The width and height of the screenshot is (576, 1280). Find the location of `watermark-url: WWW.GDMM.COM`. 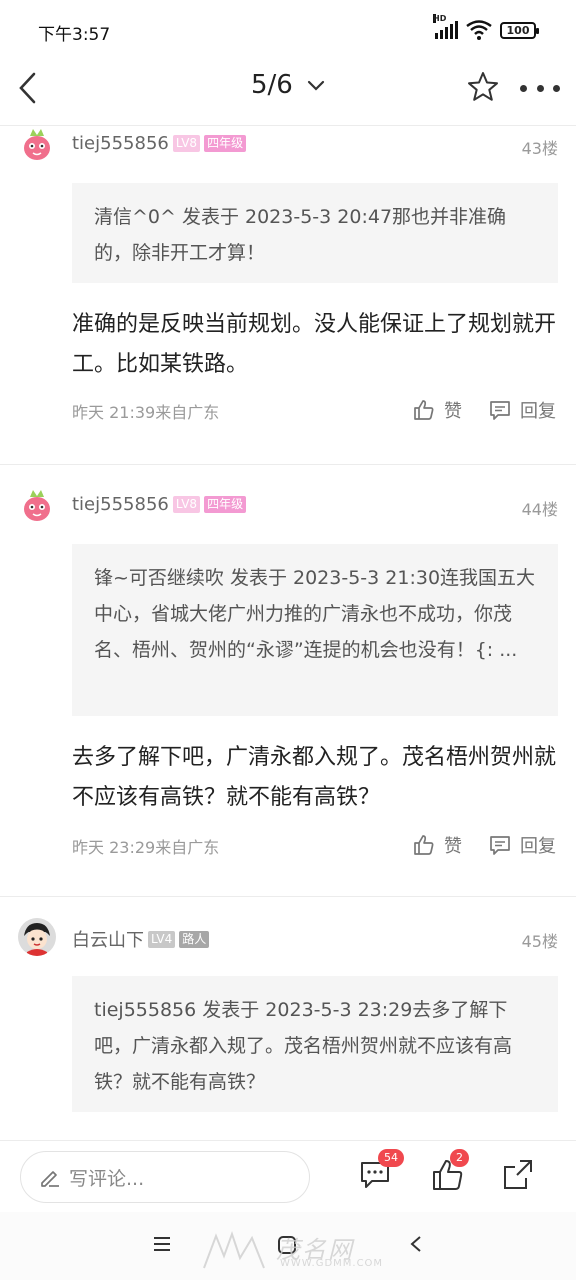

watermark-url: WWW.GDMM.COM is located at coordinates (332, 1263).